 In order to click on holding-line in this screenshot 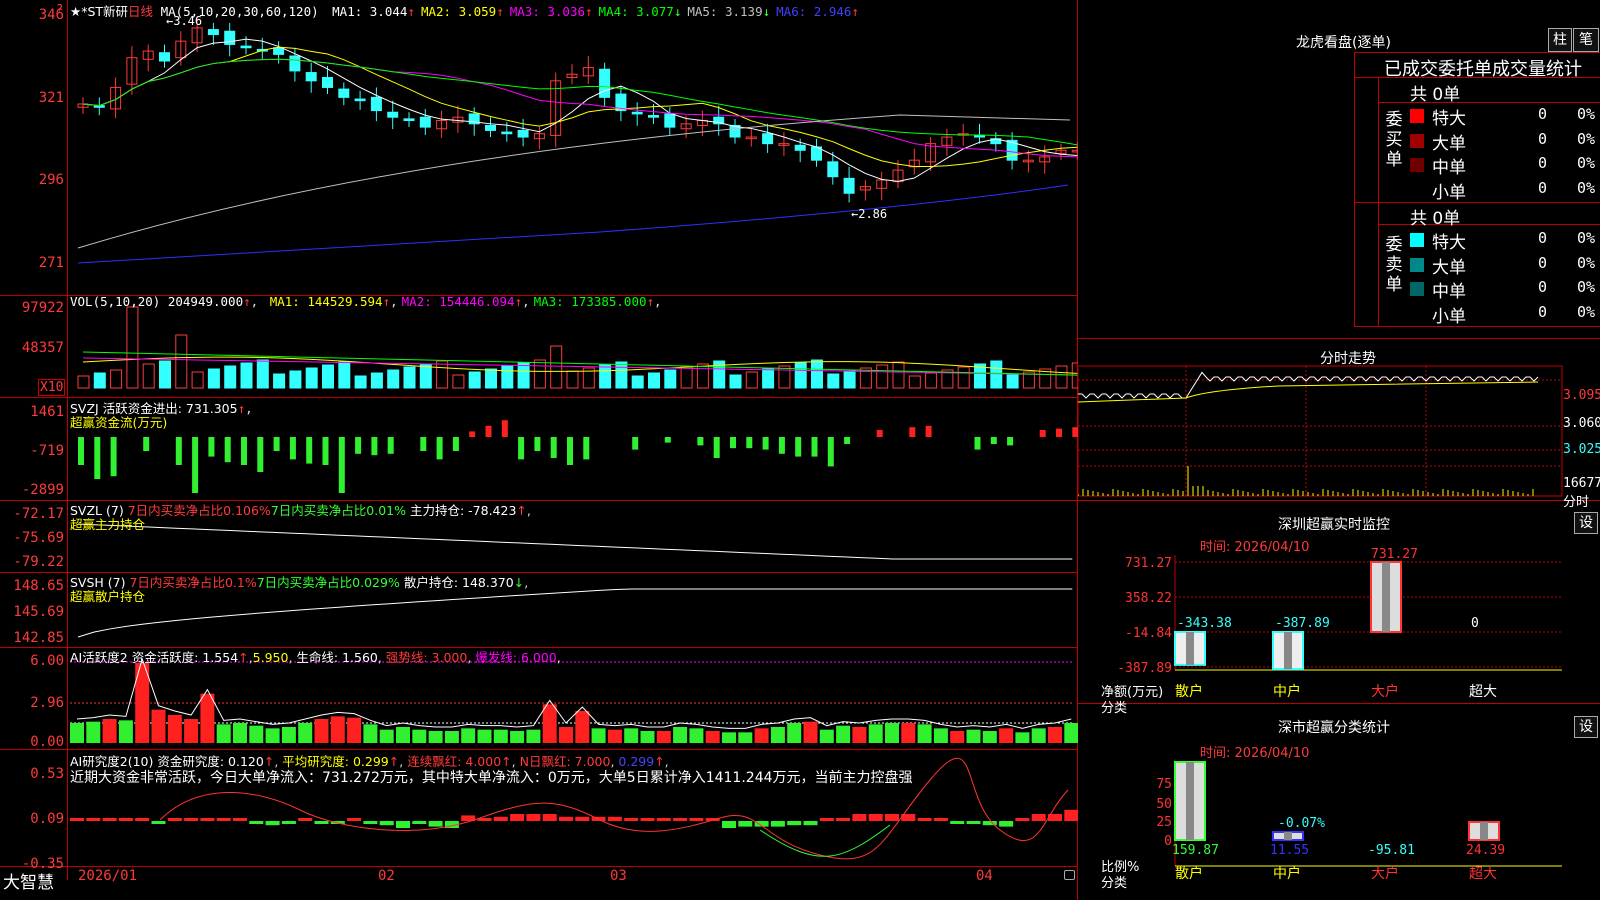, I will do `click(575, 541)`.